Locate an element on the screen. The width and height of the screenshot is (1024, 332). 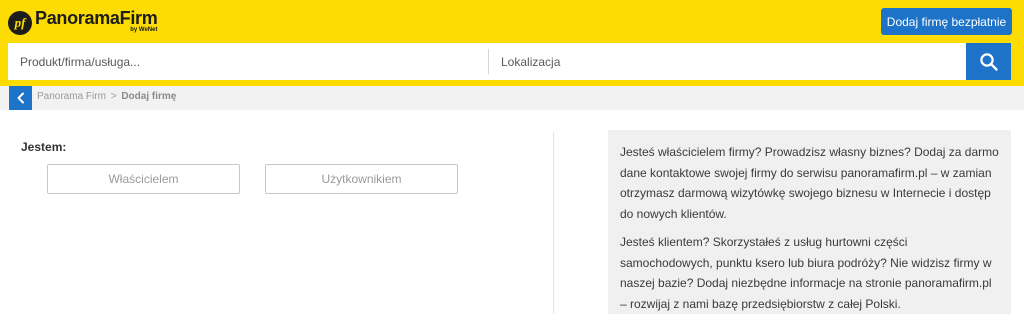
logo-badge-icon: pf is located at coordinates (20, 23).